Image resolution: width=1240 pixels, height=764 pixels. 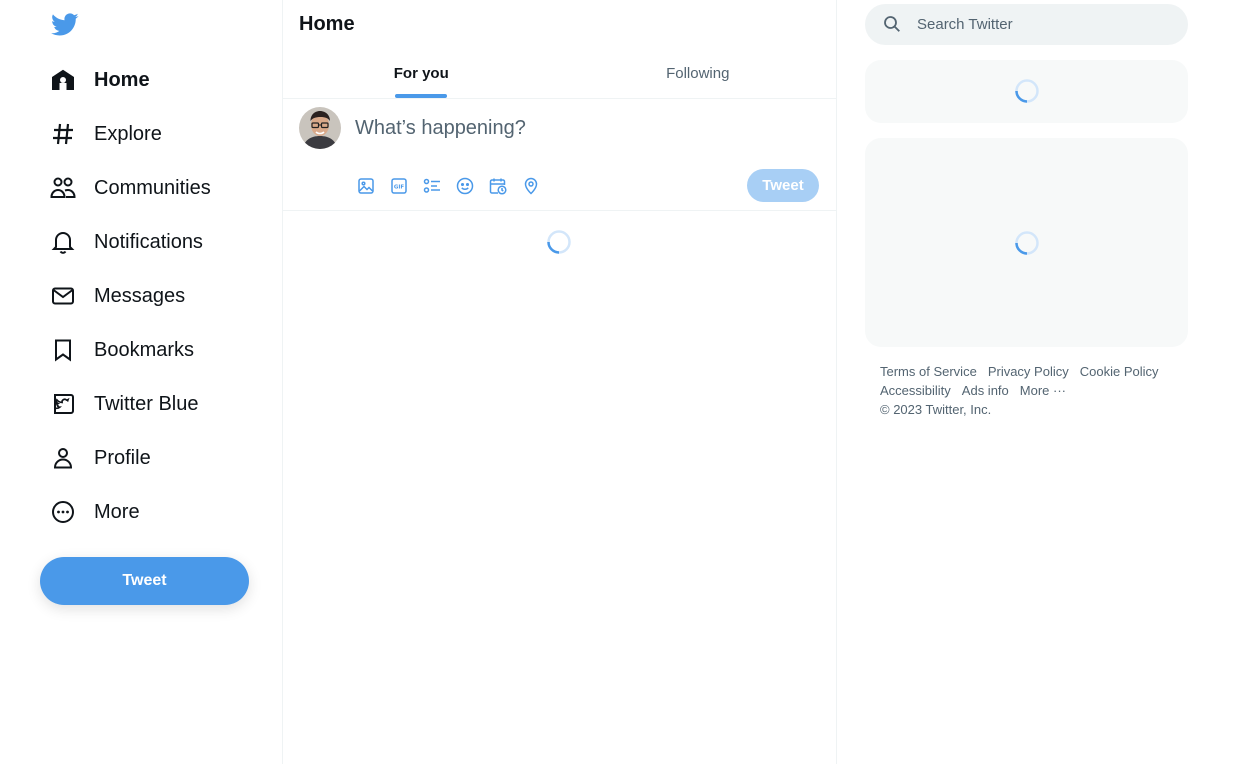 What do you see at coordinates (128, 133) in the screenshot?
I see `nav-label: Explore` at bounding box center [128, 133].